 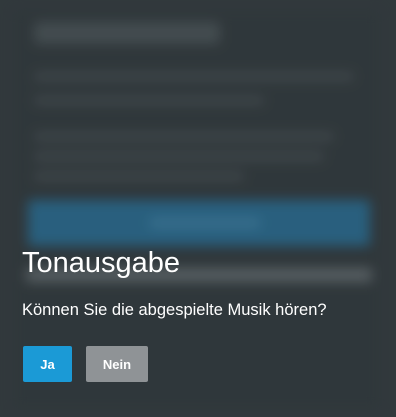 What do you see at coordinates (174, 310) in the screenshot?
I see `dialog-question: Können Sie die abgespielte Musik hören?` at bounding box center [174, 310].